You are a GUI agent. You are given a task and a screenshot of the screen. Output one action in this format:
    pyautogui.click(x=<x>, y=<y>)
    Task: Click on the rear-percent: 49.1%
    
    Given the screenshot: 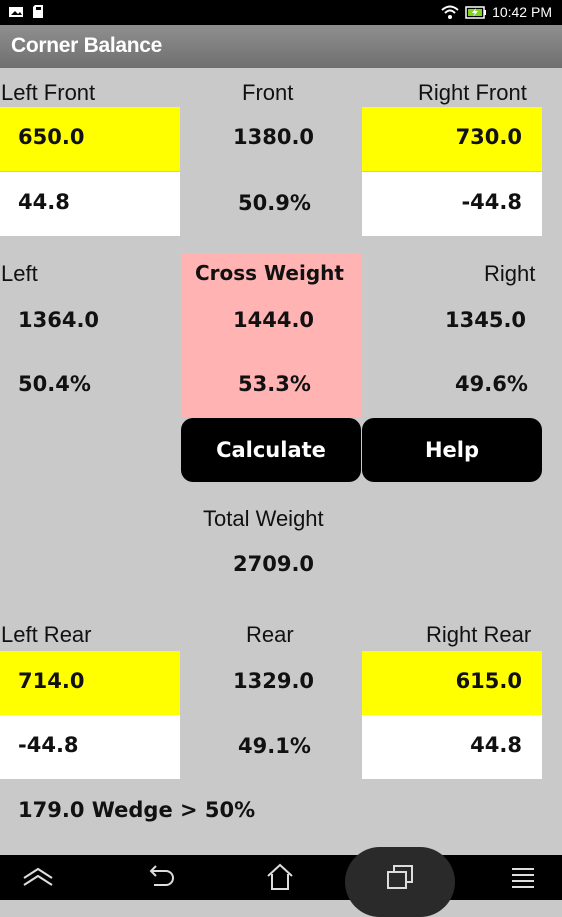 What is the action you would take?
    pyautogui.click(x=274, y=746)
    